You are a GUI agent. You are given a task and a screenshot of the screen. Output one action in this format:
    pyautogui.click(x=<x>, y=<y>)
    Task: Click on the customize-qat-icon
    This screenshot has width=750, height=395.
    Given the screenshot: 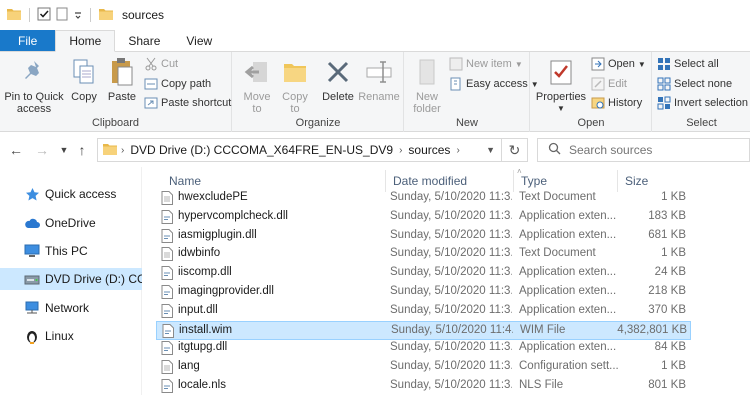 What is the action you would take?
    pyautogui.click(x=78, y=15)
    